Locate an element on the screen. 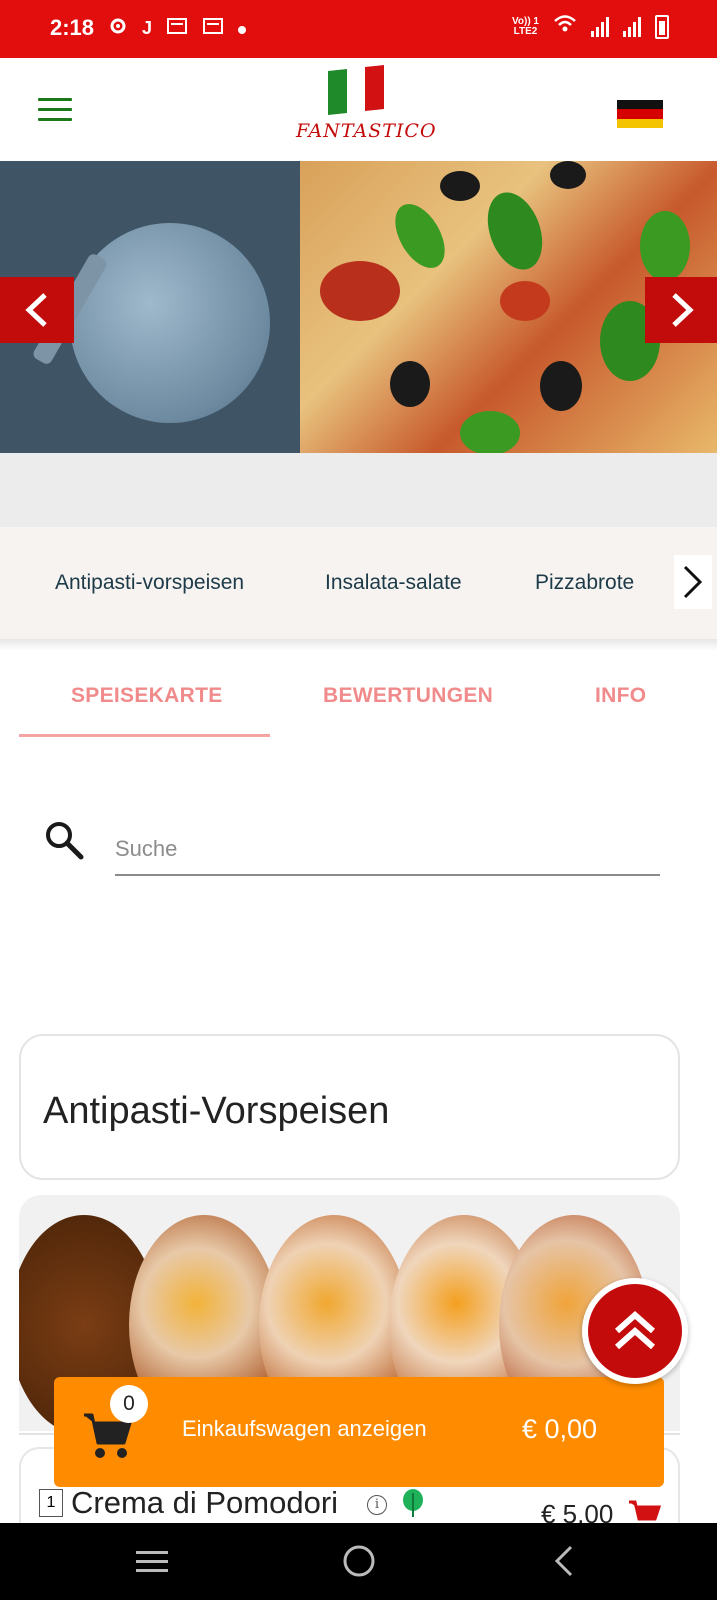 Image resolution: width=717 pixels, height=1600 pixels. item-number: 1 is located at coordinates (51, 1503).